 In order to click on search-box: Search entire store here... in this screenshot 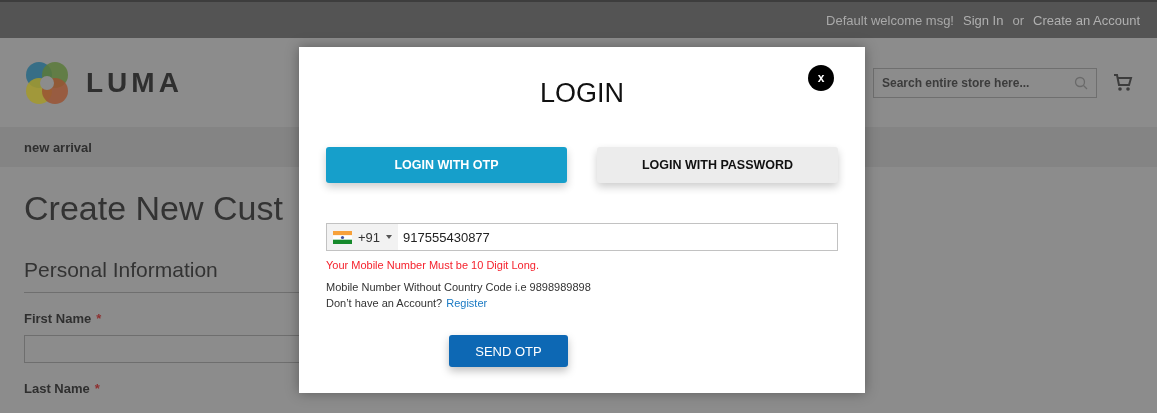, I will do `click(985, 82)`.